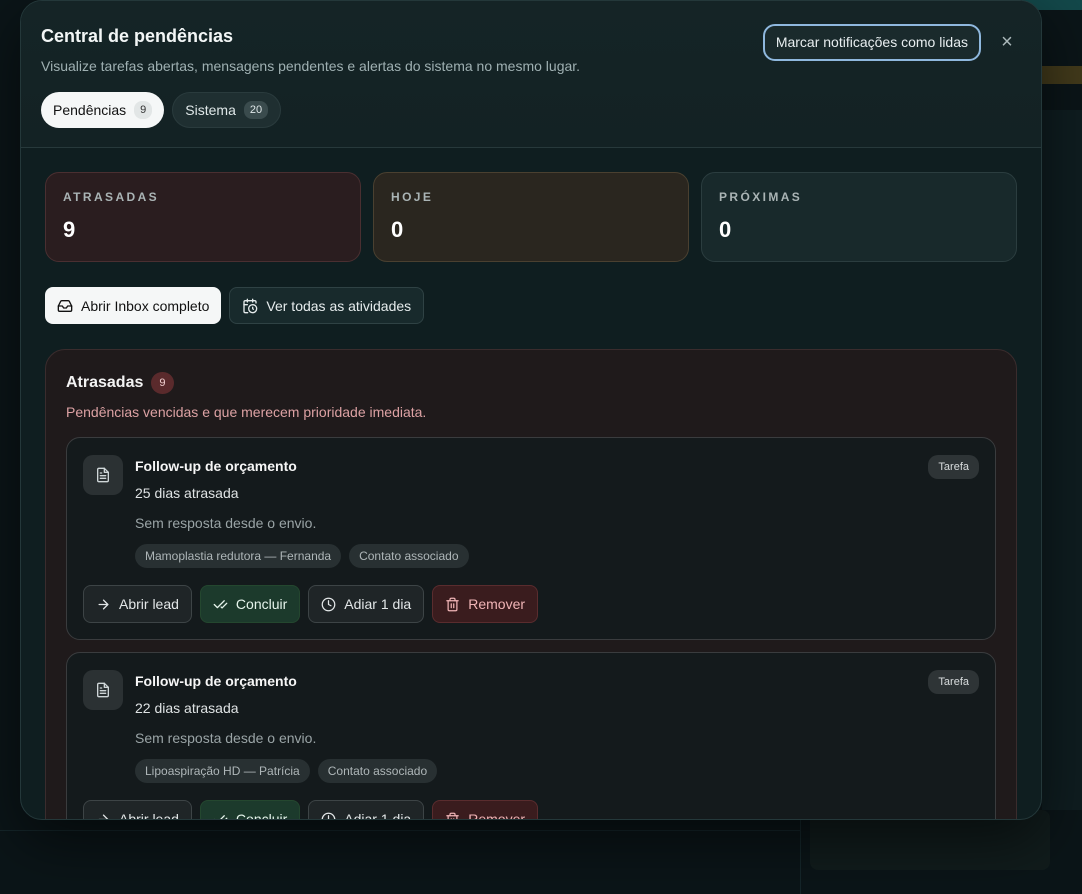 This screenshot has height=894, width=1082. Describe the element at coordinates (412, 197) in the screenshot. I see `stat-label: HOJE` at that location.